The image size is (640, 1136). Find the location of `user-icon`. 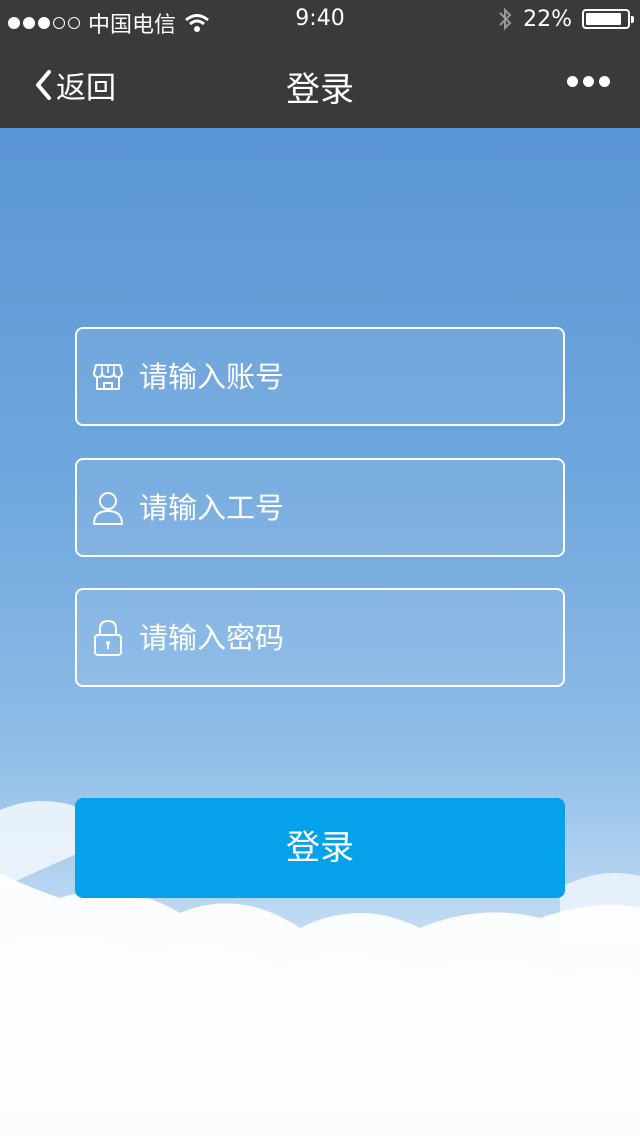

user-icon is located at coordinates (108, 508).